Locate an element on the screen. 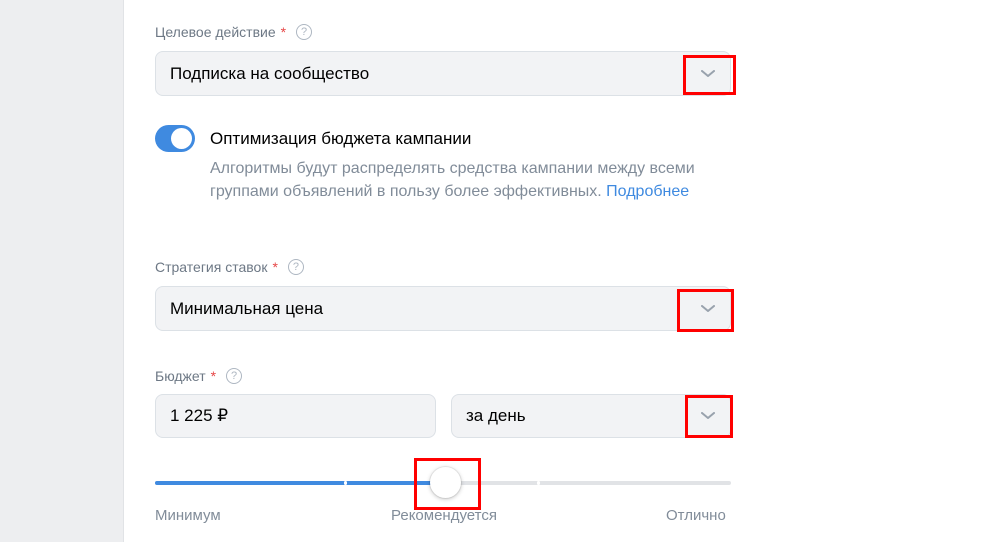 The width and height of the screenshot is (992, 542). more-link: Подробнее is located at coordinates (647, 191).